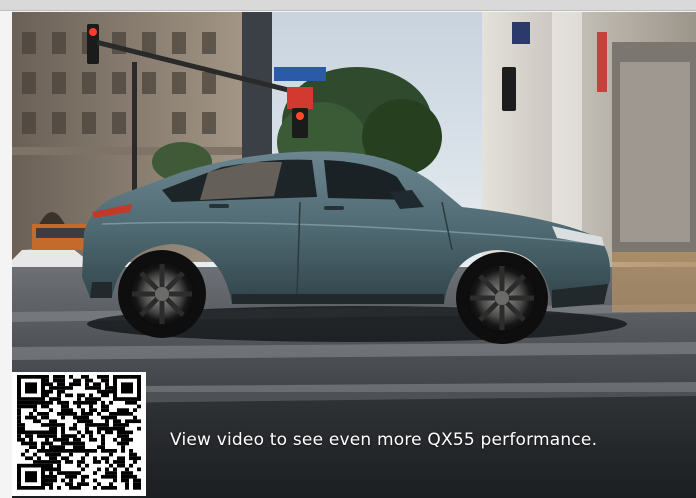  I want to click on top-border-strip, so click(348, 5).